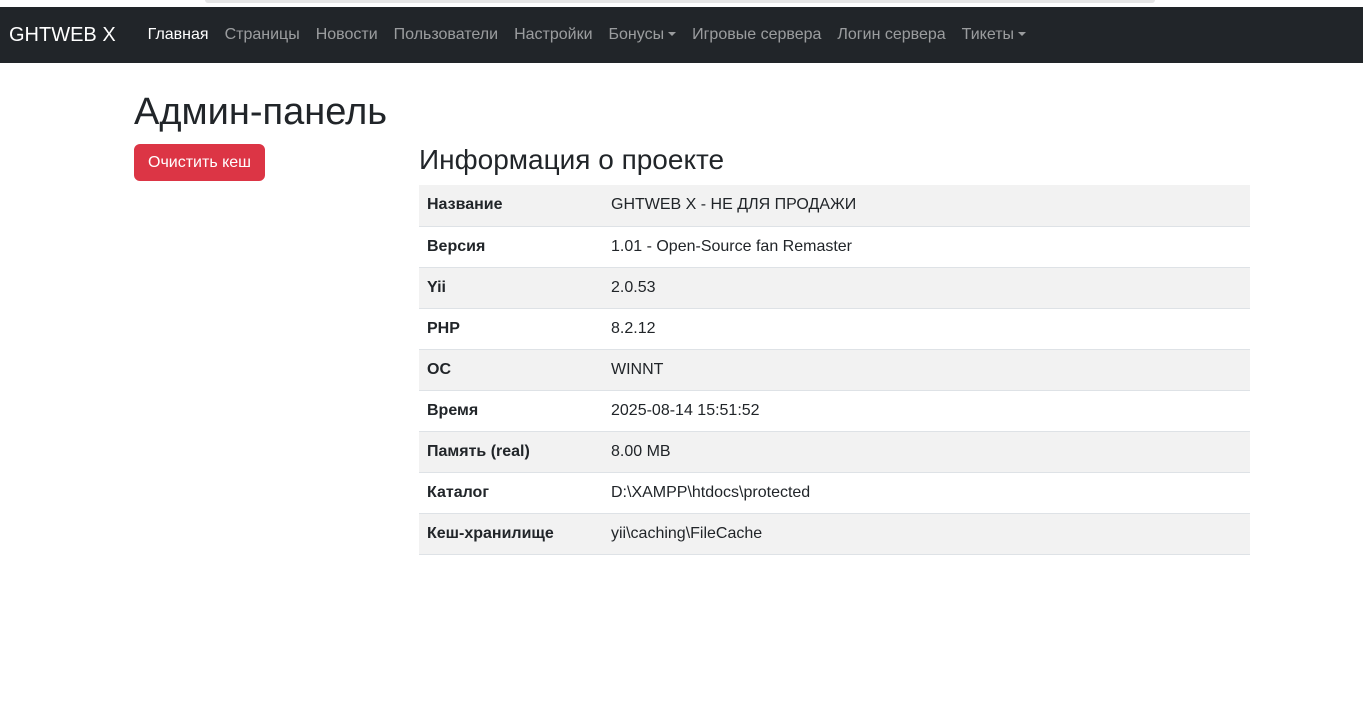 The width and height of the screenshot is (1363, 701). What do you see at coordinates (261, 112) in the screenshot?
I see `page-title: Админ-панель` at bounding box center [261, 112].